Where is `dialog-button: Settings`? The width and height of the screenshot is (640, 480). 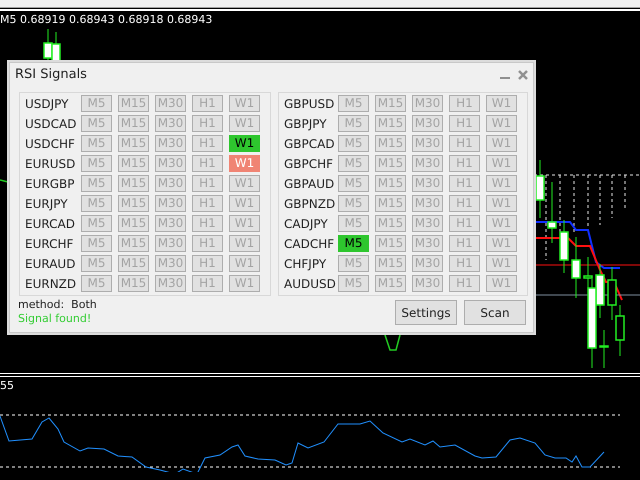
dialog-button: Settings is located at coordinates (426, 312).